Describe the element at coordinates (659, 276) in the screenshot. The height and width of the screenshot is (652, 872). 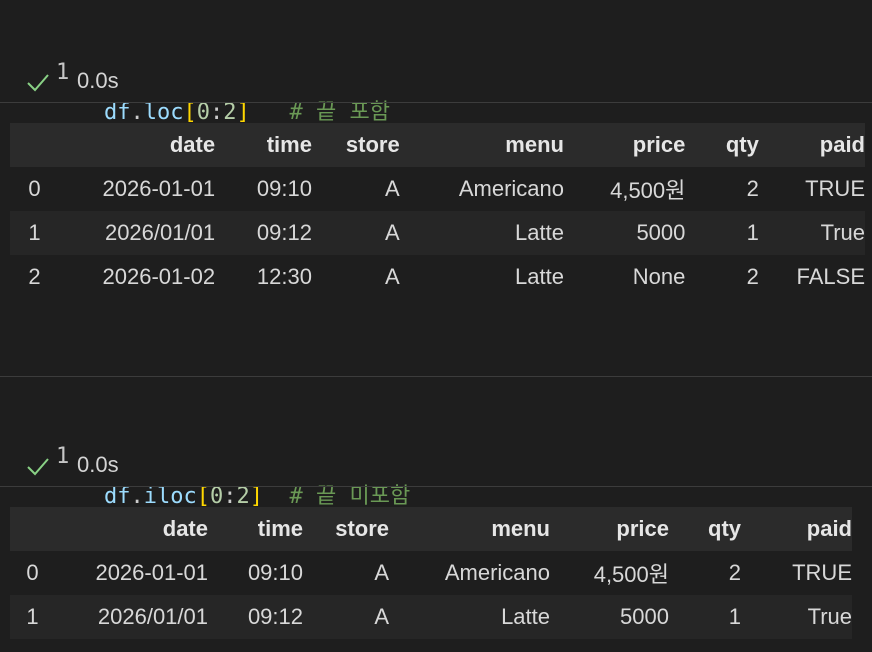
I see `table-cell: None` at that location.